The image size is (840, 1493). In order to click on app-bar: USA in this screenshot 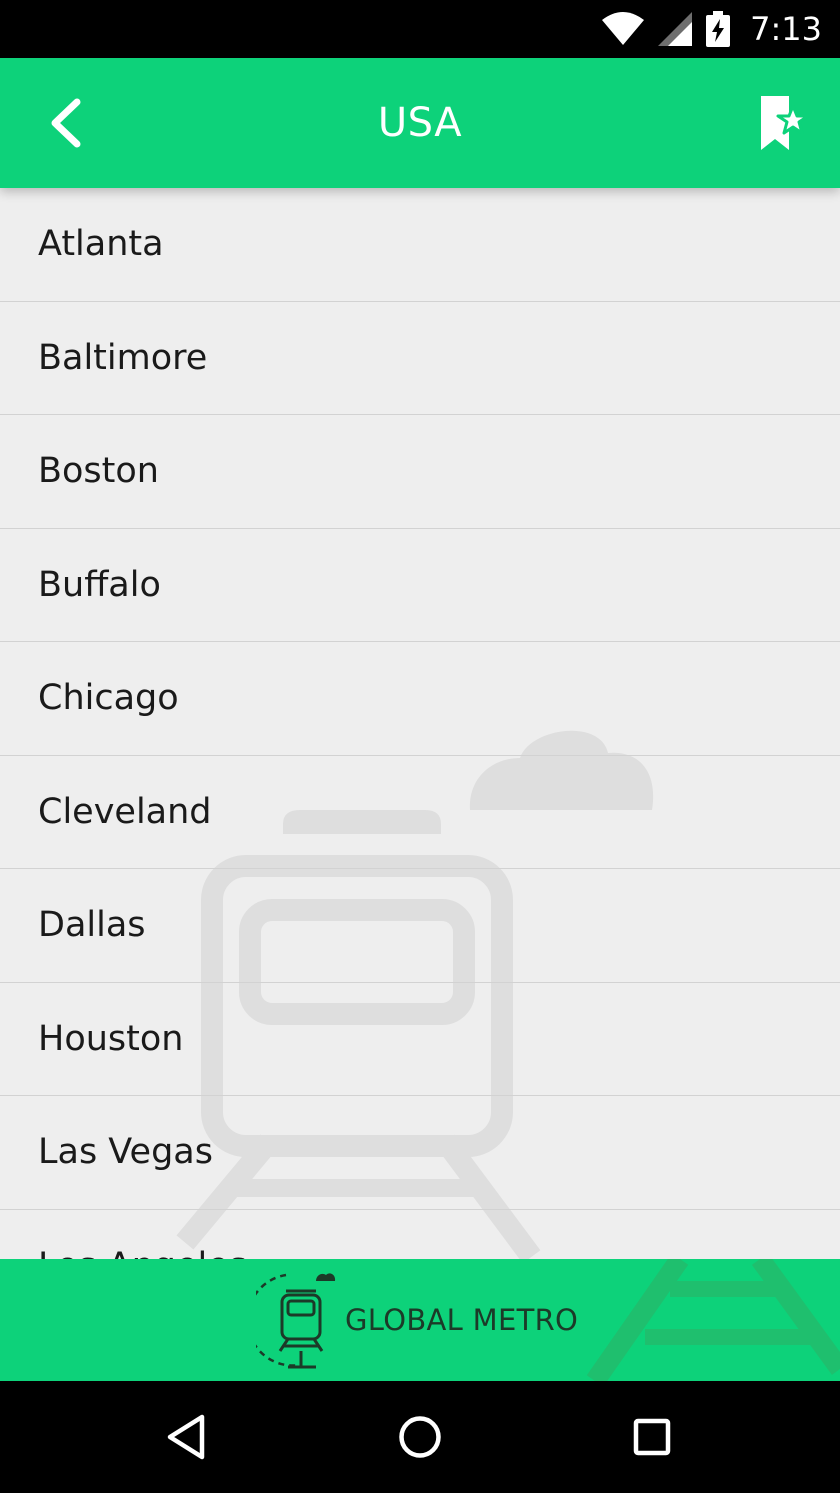, I will do `click(420, 123)`.